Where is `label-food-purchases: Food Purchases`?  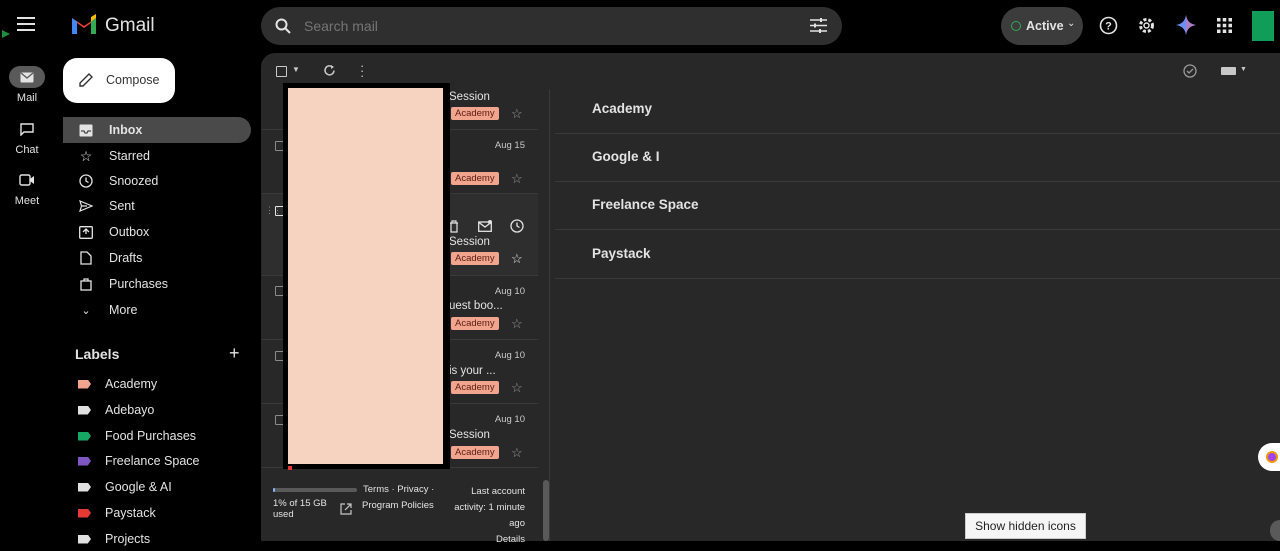
label-food-purchases: Food Purchases is located at coordinates (157, 436).